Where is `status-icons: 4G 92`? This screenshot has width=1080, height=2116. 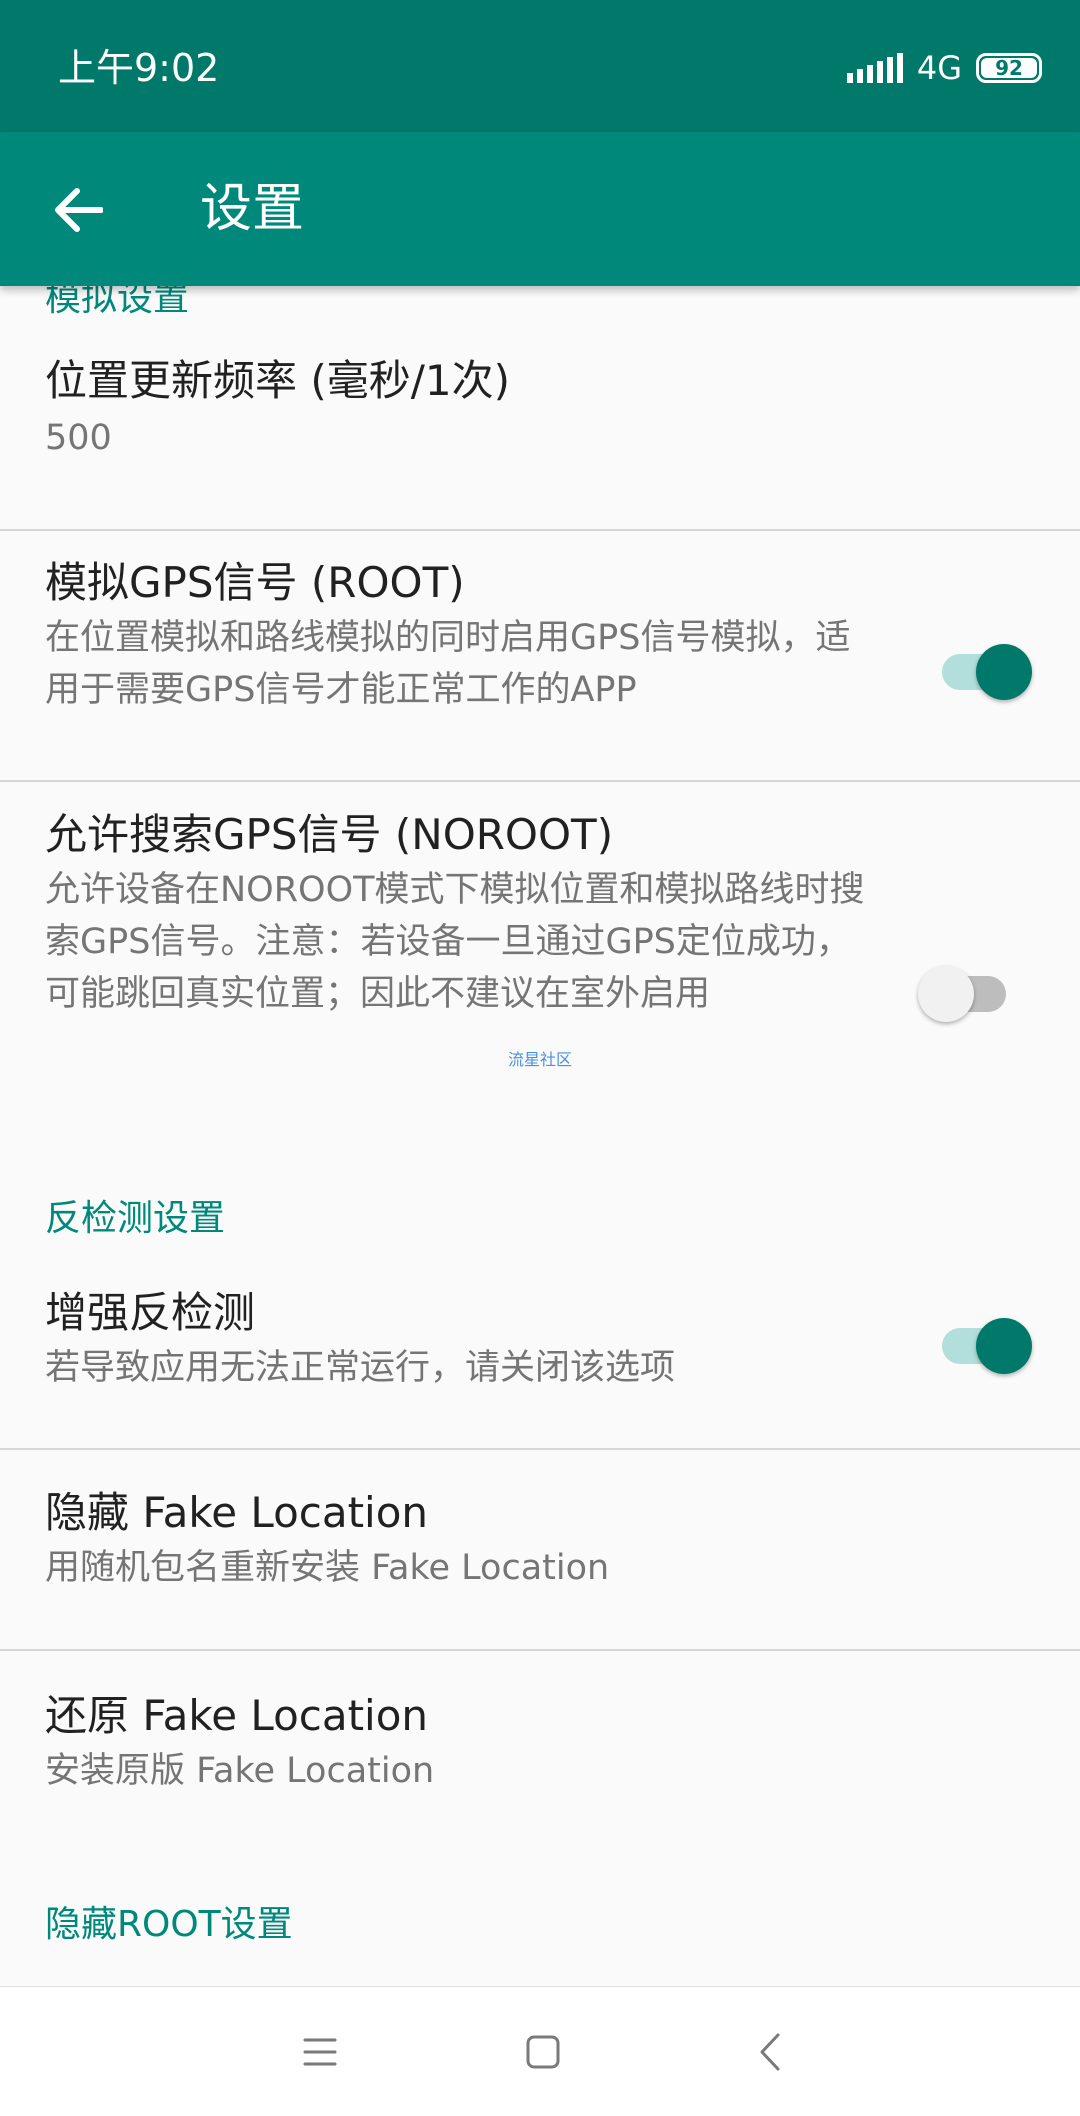
status-icons: 4G 92 is located at coordinates (944, 68).